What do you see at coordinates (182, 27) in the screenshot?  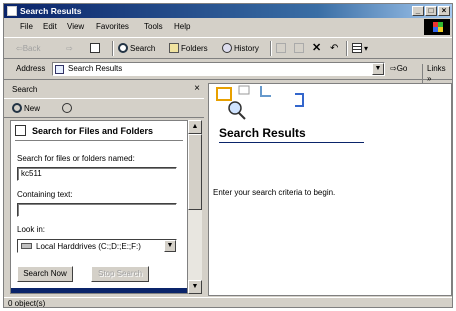 I see `menu-help: Help` at bounding box center [182, 27].